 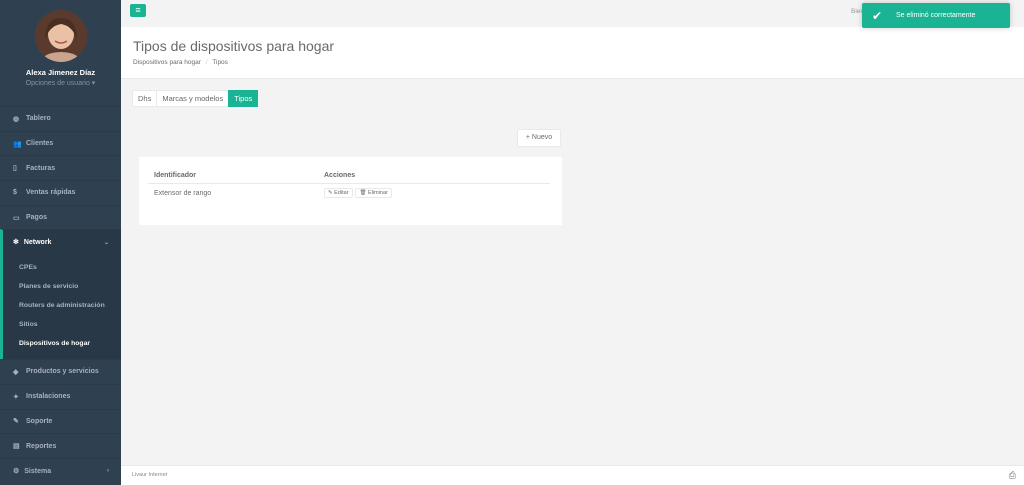 I want to click on delete-button: 🗑 Eliminar, so click(x=373, y=193).